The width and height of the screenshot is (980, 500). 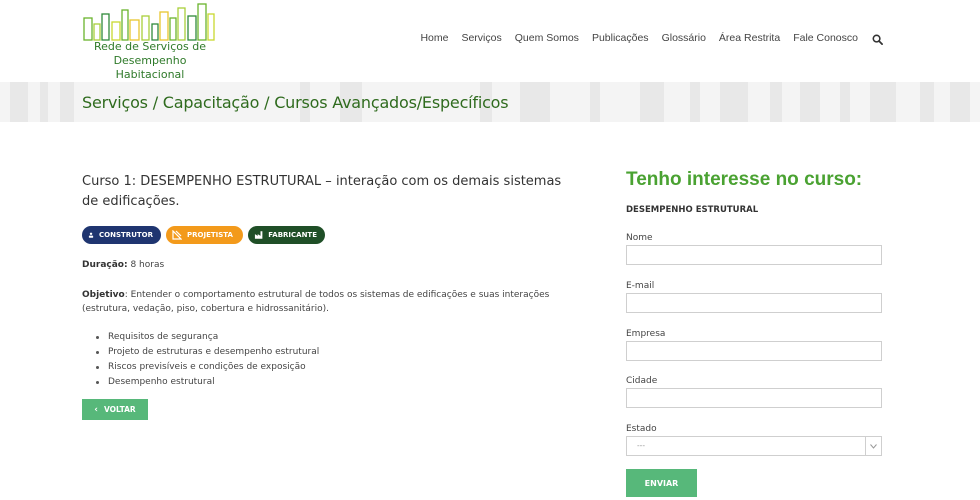 I want to click on cidade-input, so click(x=754, y=398).